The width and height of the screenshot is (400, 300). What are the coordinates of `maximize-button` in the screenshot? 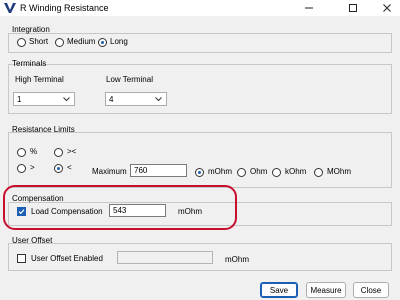 It's located at (353, 8).